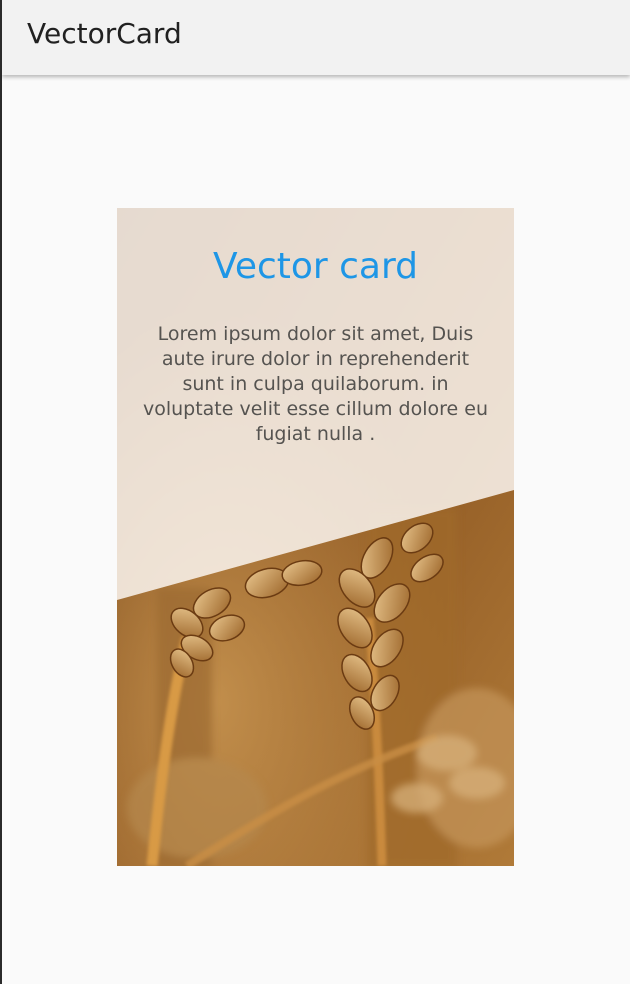 The image size is (630, 984). I want to click on card-title: Vector card, so click(315, 266).